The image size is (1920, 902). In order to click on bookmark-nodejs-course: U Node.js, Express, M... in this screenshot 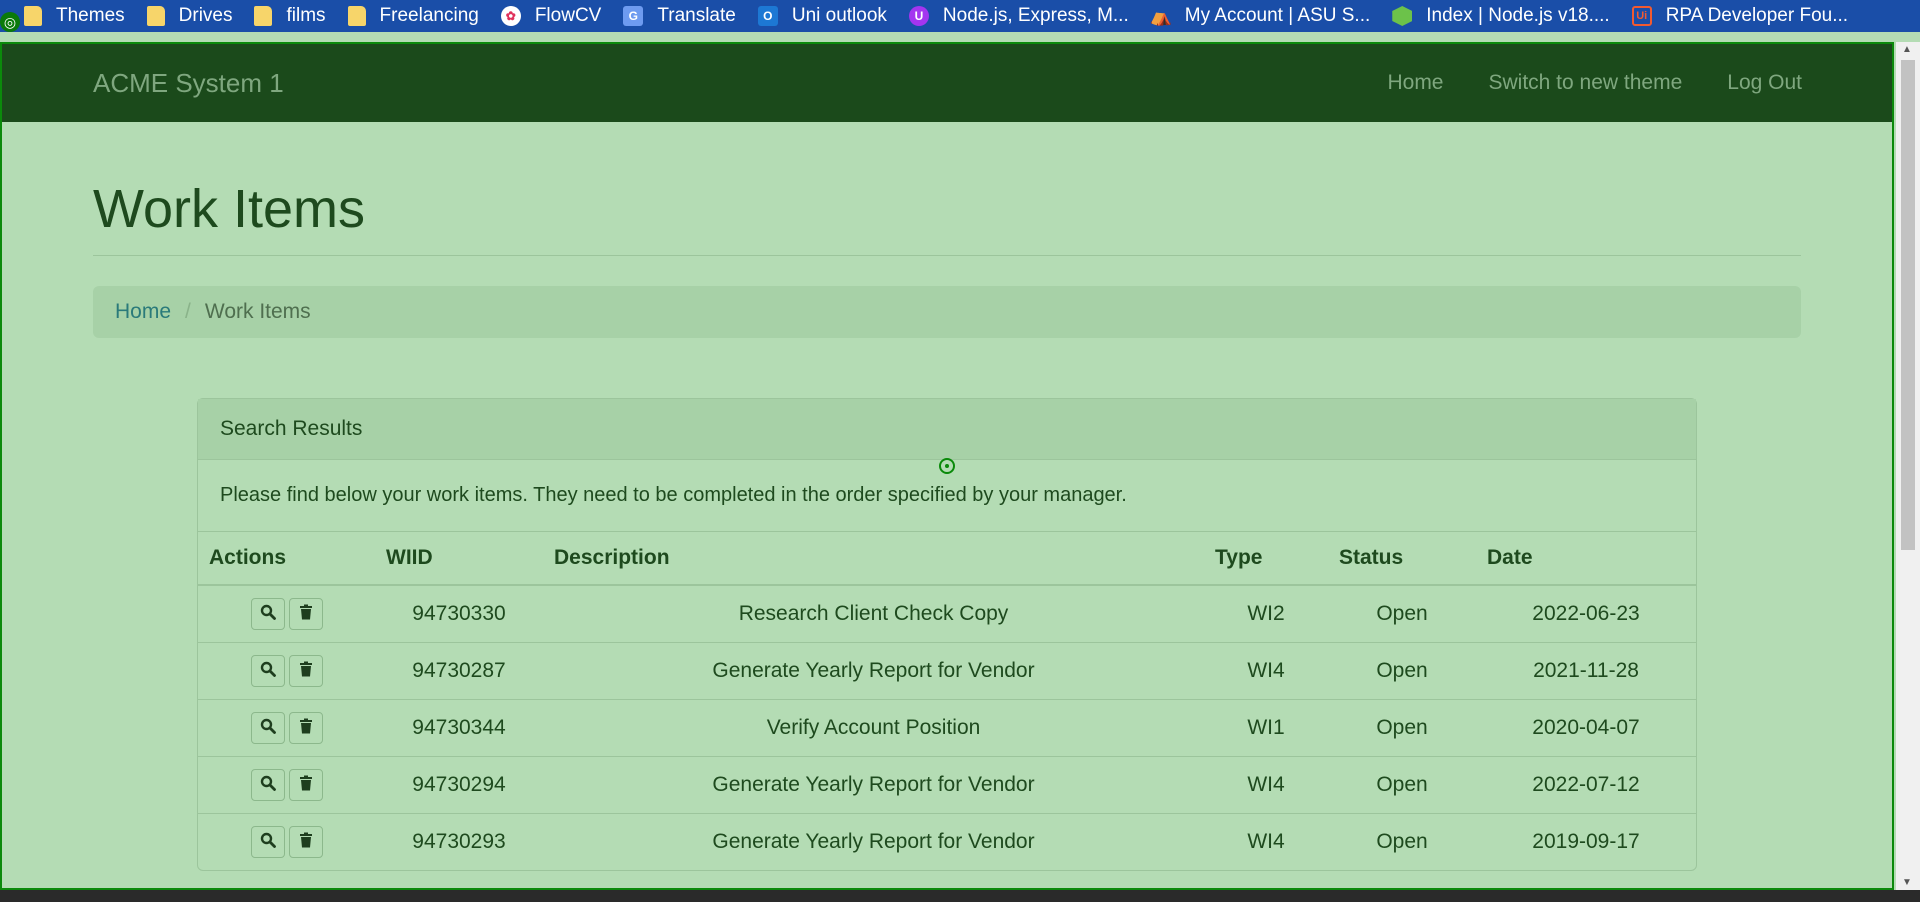, I will do `click(1018, 16)`.